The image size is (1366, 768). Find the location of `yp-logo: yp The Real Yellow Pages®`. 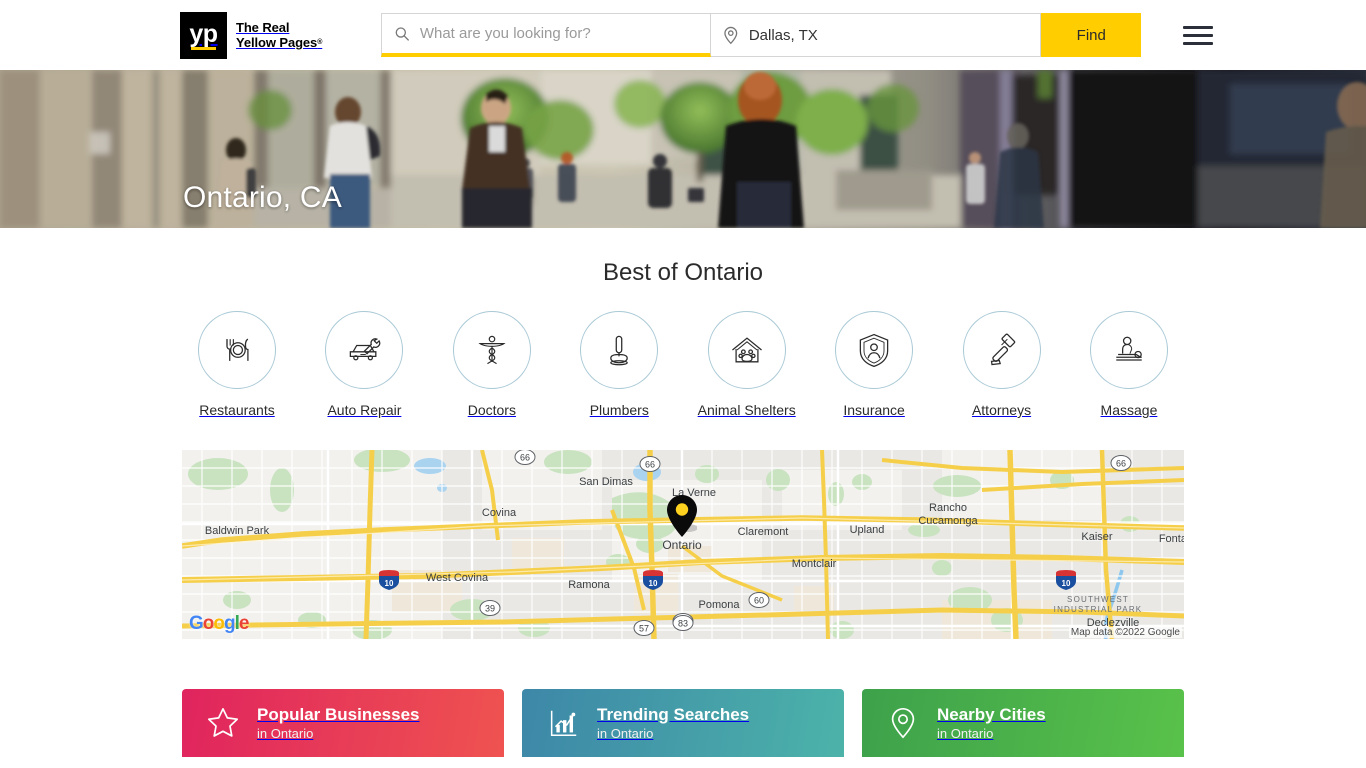

yp-logo: yp The Real Yellow Pages® is located at coordinates (251, 35).